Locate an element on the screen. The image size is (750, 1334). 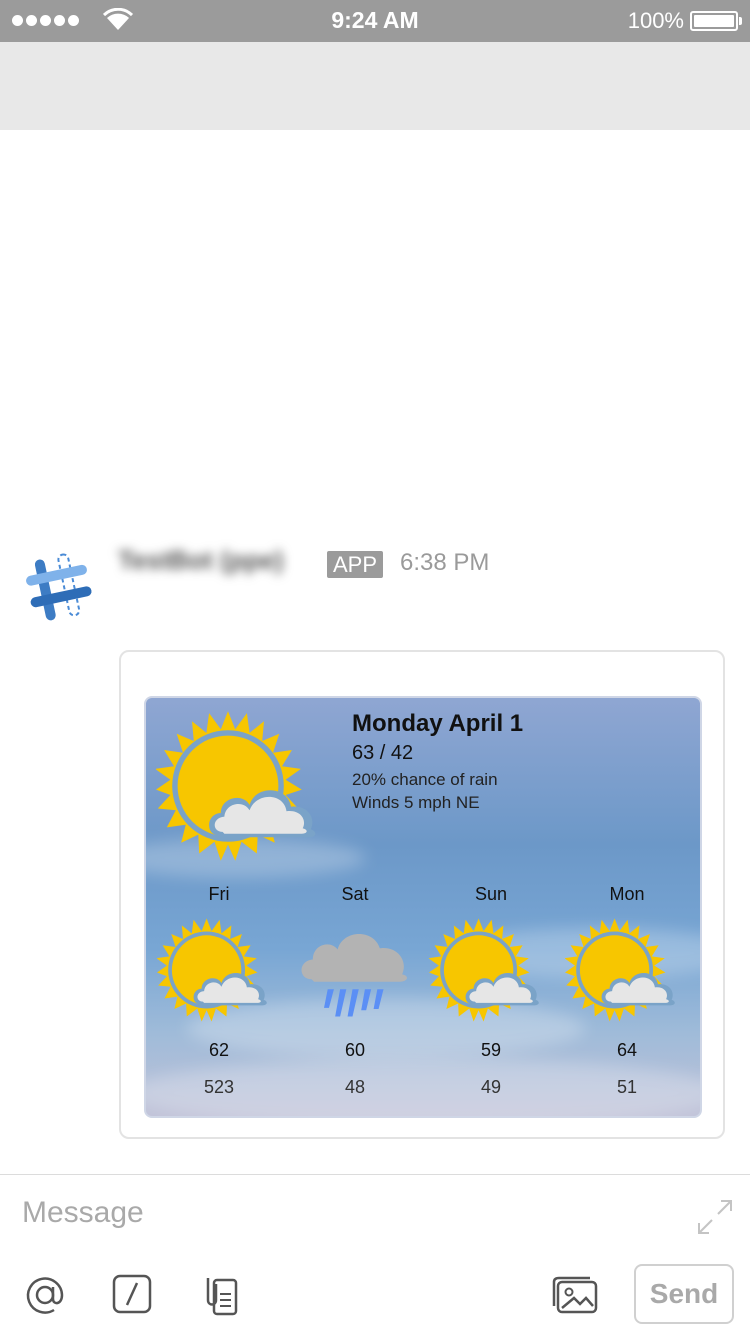
forecast-day: Sat 60 48 is located at coordinates (355, 991).